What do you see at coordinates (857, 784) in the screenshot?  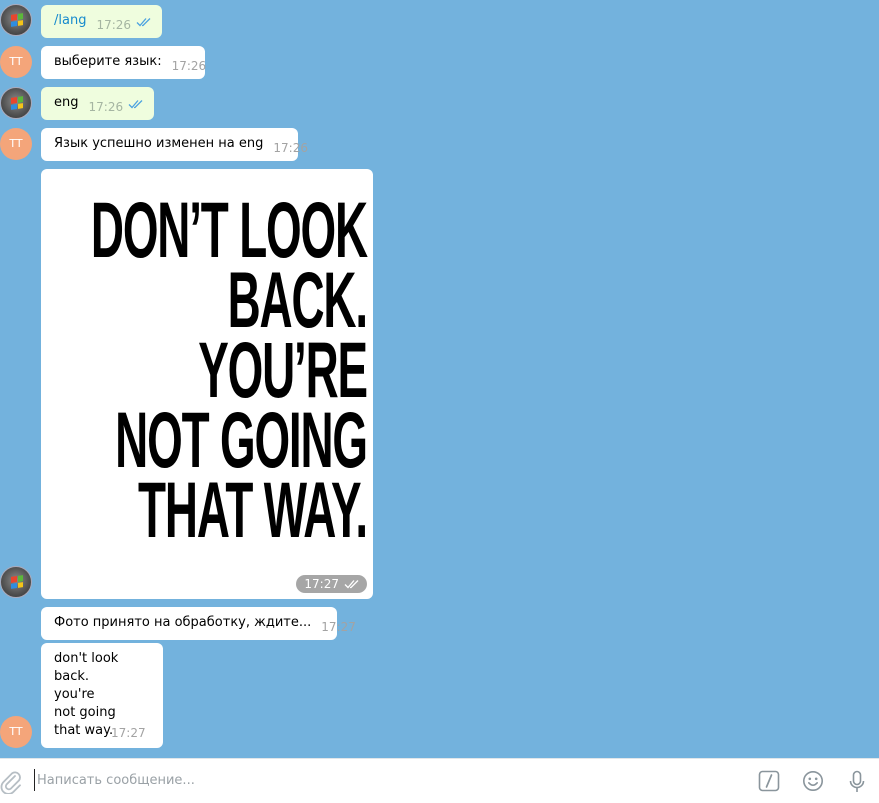 I see `microphone-icon` at bounding box center [857, 784].